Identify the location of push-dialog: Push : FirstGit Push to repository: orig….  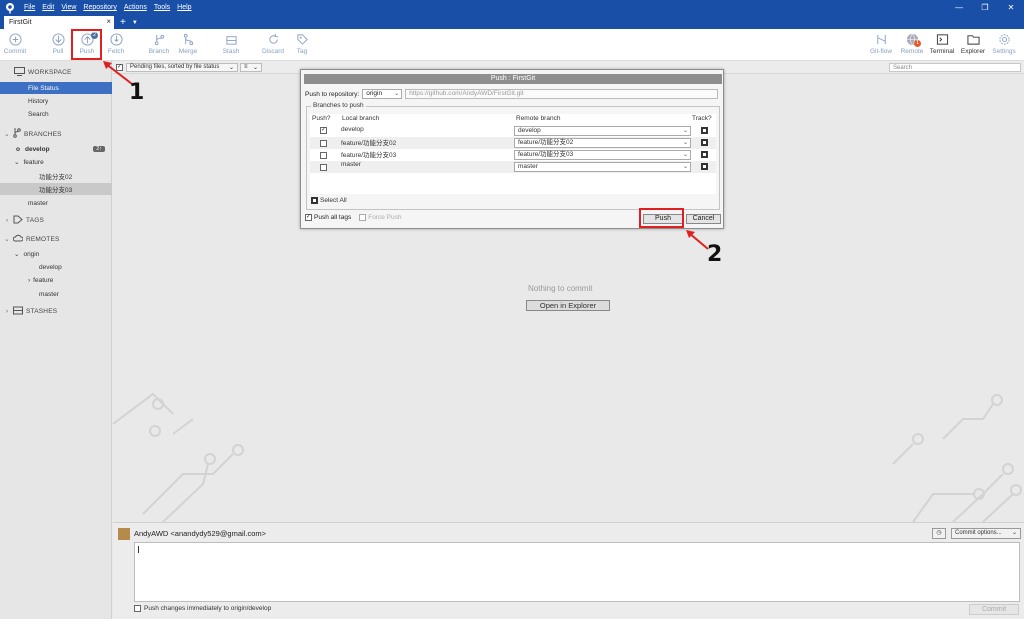
(512, 149).